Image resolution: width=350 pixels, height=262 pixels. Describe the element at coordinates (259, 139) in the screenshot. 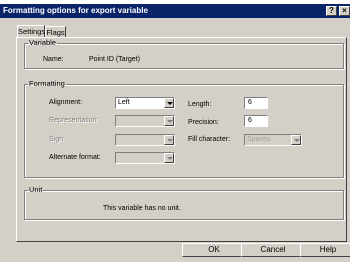

I see `fill-character-value: Spaces` at that location.